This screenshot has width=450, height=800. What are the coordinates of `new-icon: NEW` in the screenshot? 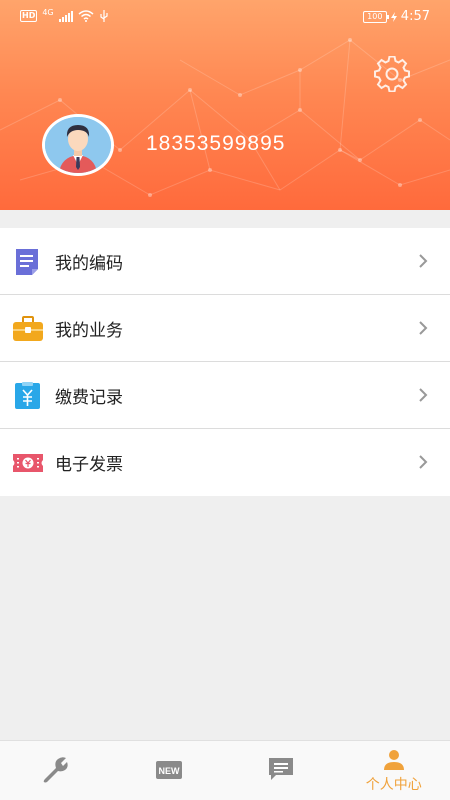 It's located at (168, 770).